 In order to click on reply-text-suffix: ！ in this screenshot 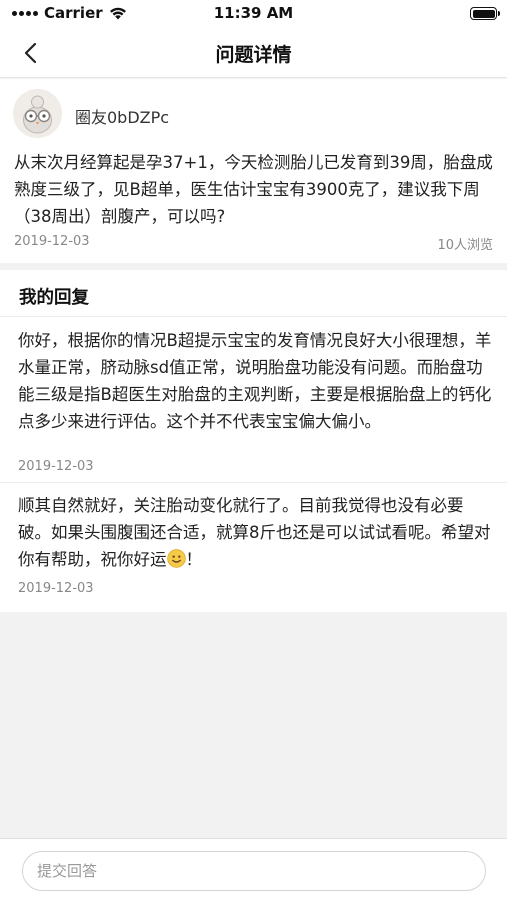, I will do `click(194, 559)`.